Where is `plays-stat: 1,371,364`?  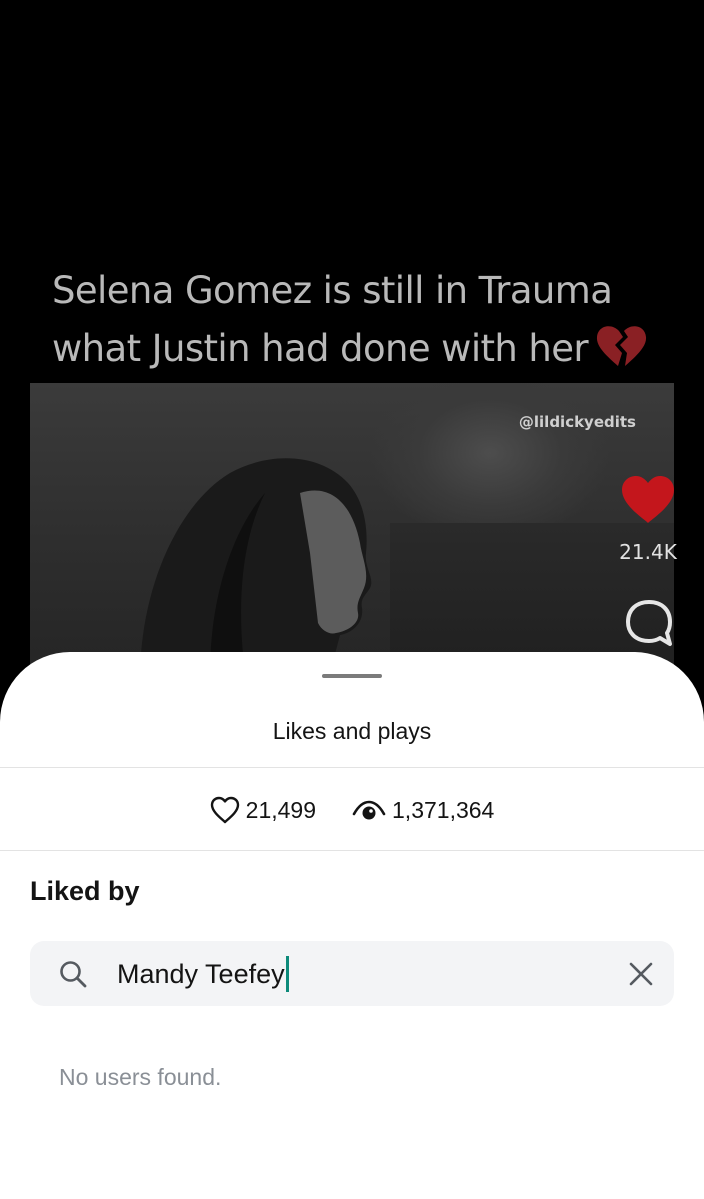
plays-stat: 1,371,364 is located at coordinates (423, 810).